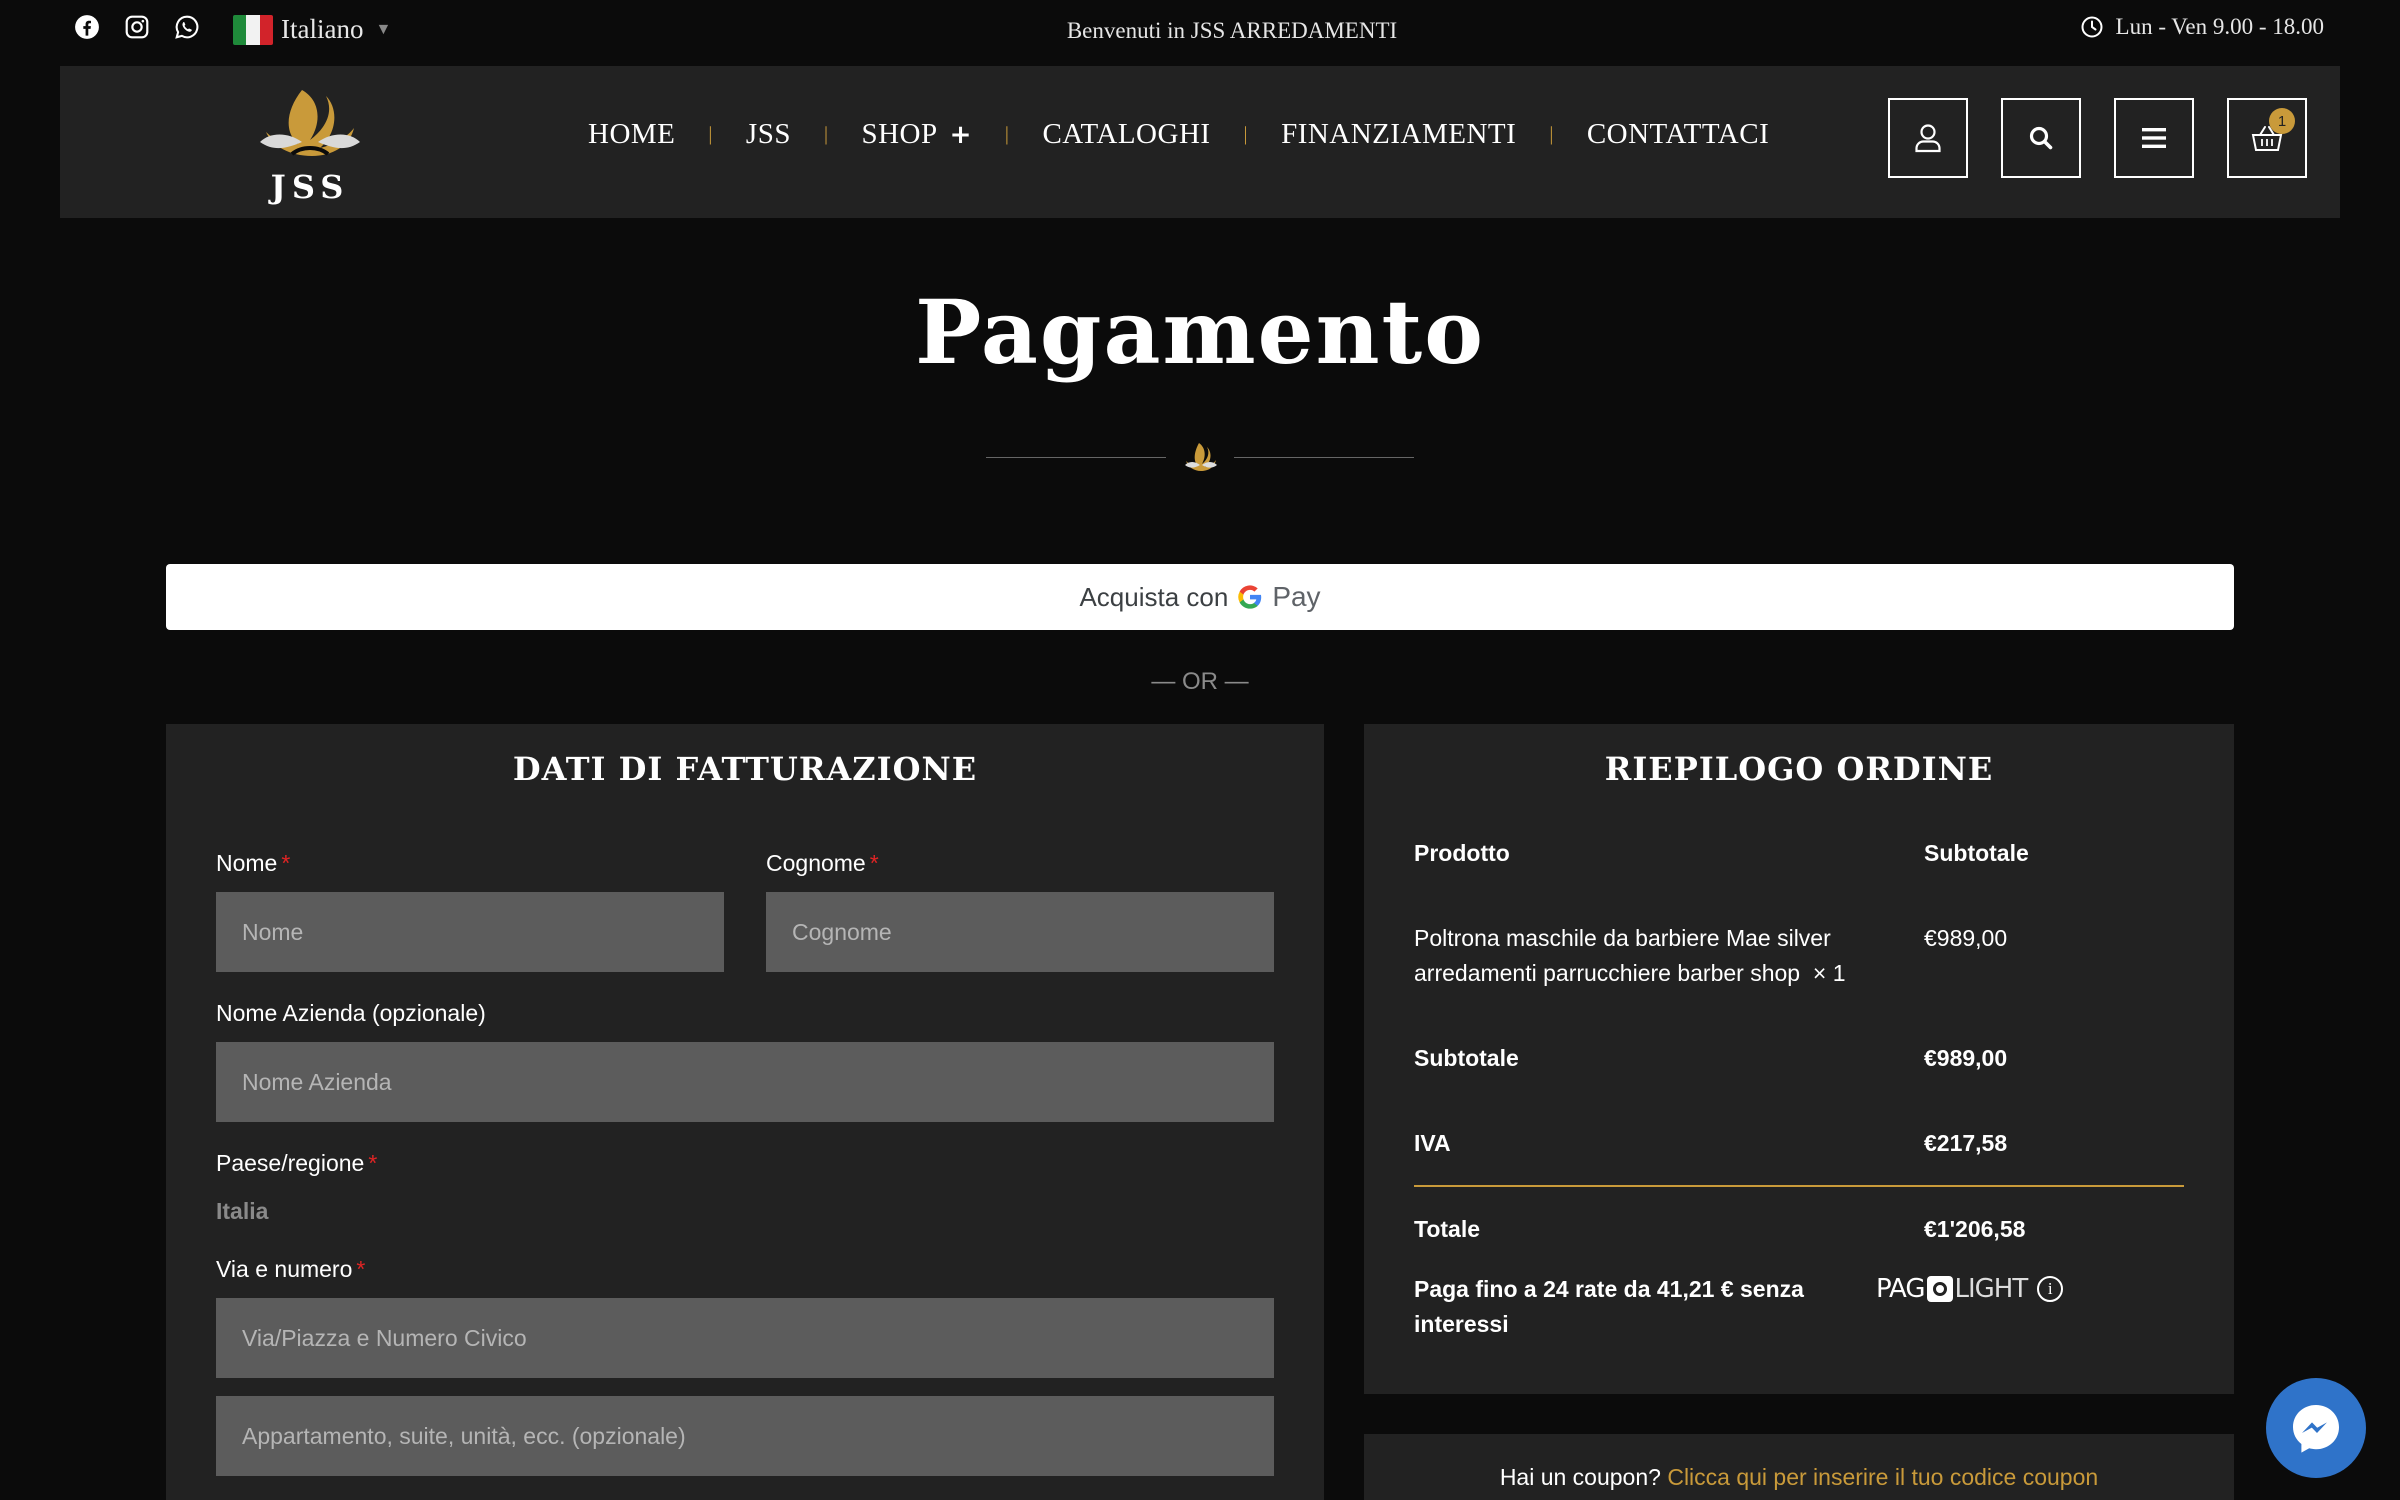 The height and width of the screenshot is (1500, 2400). Describe the element at coordinates (2219, 26) in the screenshot. I see `hours-text: Lun - Ven 9.00 - 18.00` at that location.